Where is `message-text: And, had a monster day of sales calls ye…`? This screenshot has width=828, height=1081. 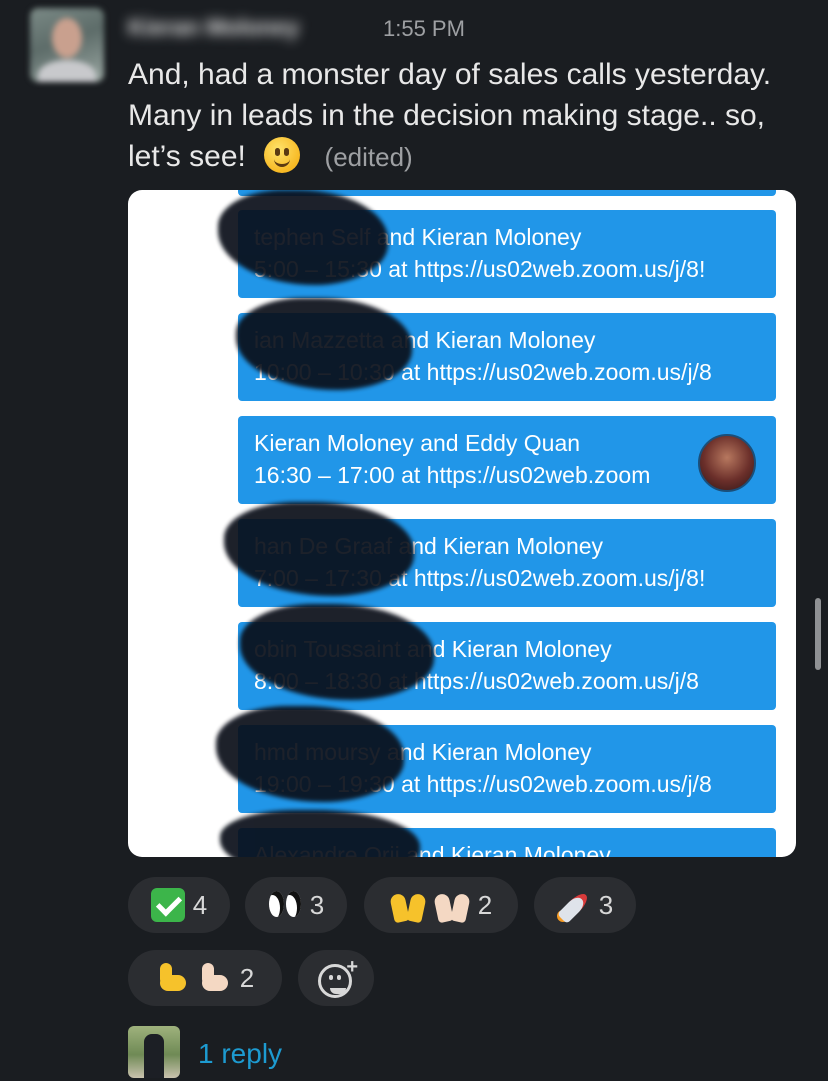
message-text: And, had a monster day of sales calls ye… is located at coordinates (450, 115).